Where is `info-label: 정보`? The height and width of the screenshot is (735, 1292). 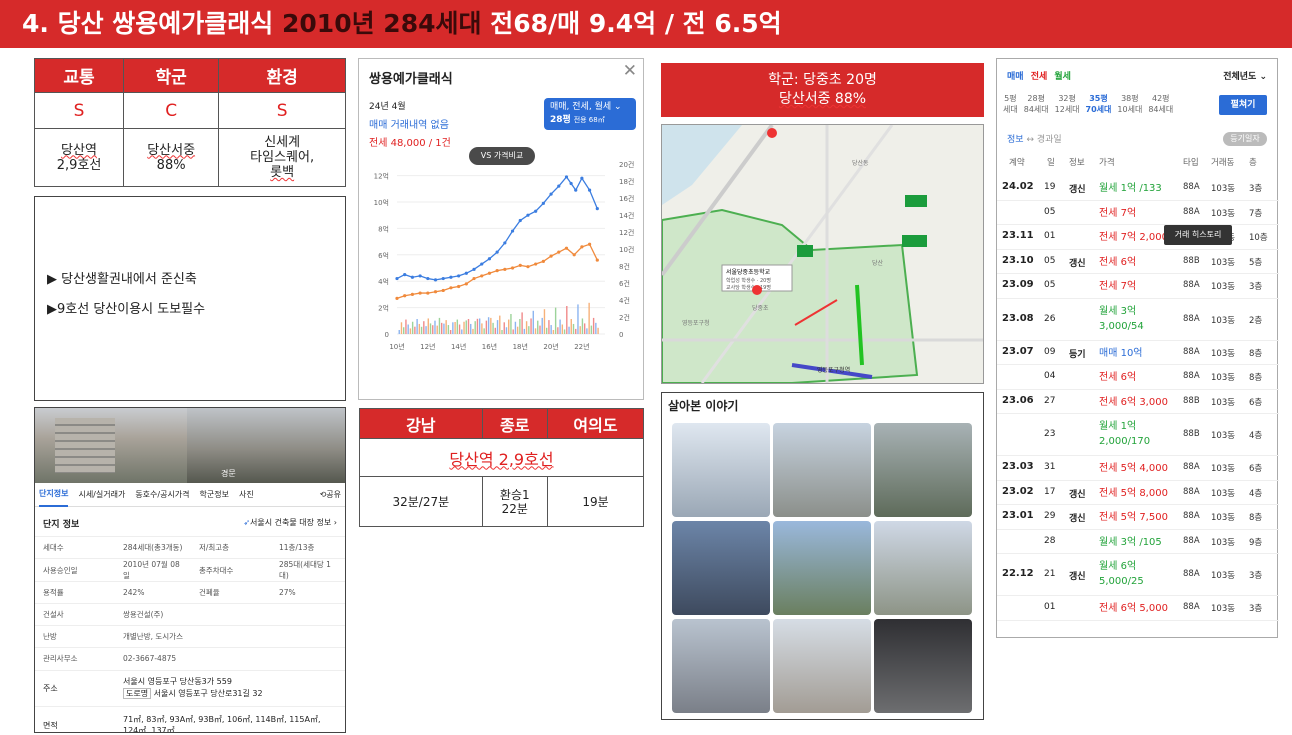 info-label: 정보 is located at coordinates (1015, 140).